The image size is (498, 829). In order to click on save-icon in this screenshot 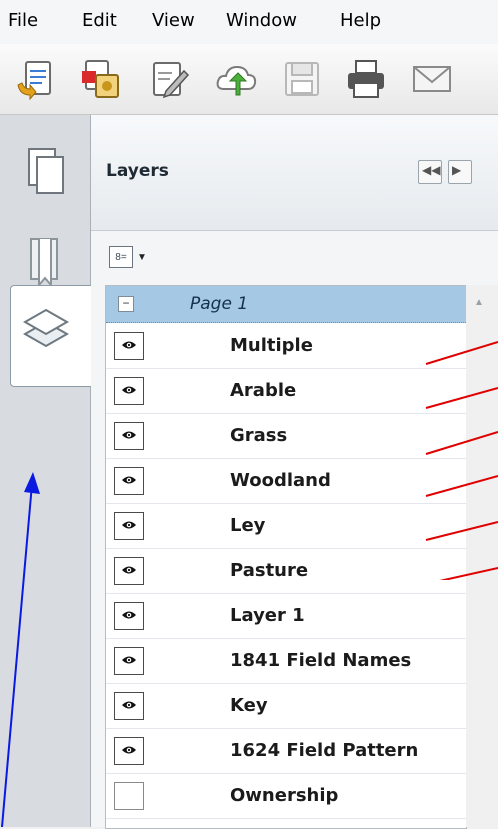, I will do `click(302, 79)`.